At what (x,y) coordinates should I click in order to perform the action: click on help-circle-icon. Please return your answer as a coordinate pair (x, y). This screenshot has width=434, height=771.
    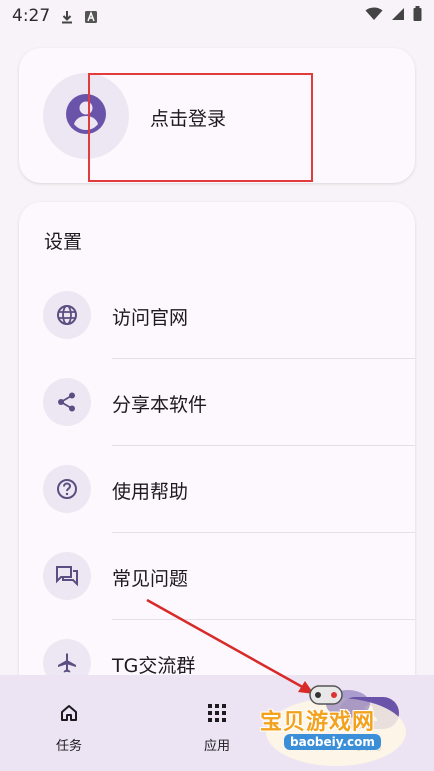
    Looking at the image, I should click on (67, 489).